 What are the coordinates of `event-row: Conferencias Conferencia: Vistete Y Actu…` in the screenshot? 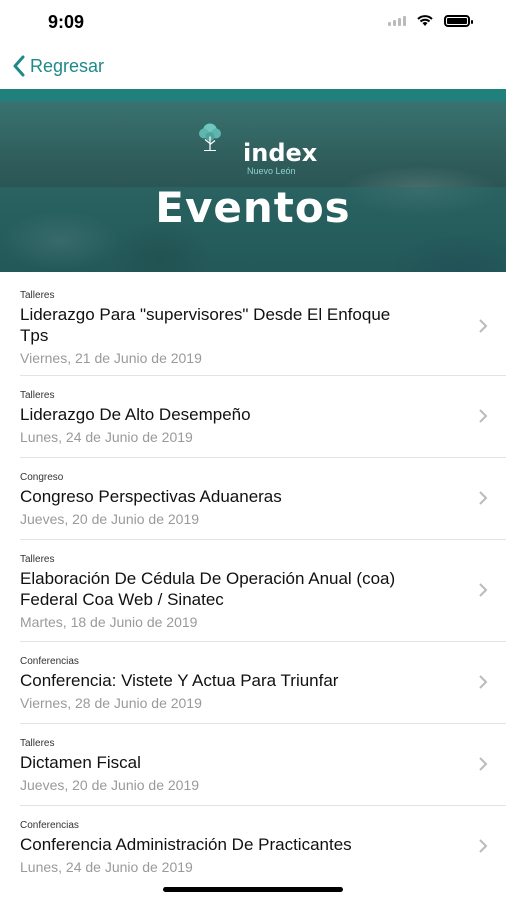 It's located at (263, 683).